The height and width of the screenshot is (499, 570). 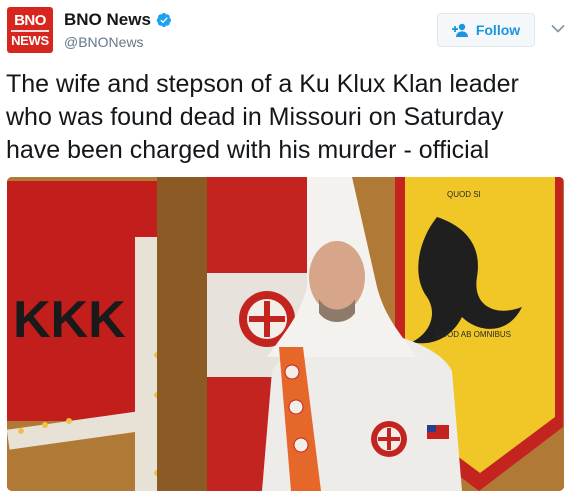 What do you see at coordinates (104, 42) in the screenshot?
I see `account-handle: @BNONews` at bounding box center [104, 42].